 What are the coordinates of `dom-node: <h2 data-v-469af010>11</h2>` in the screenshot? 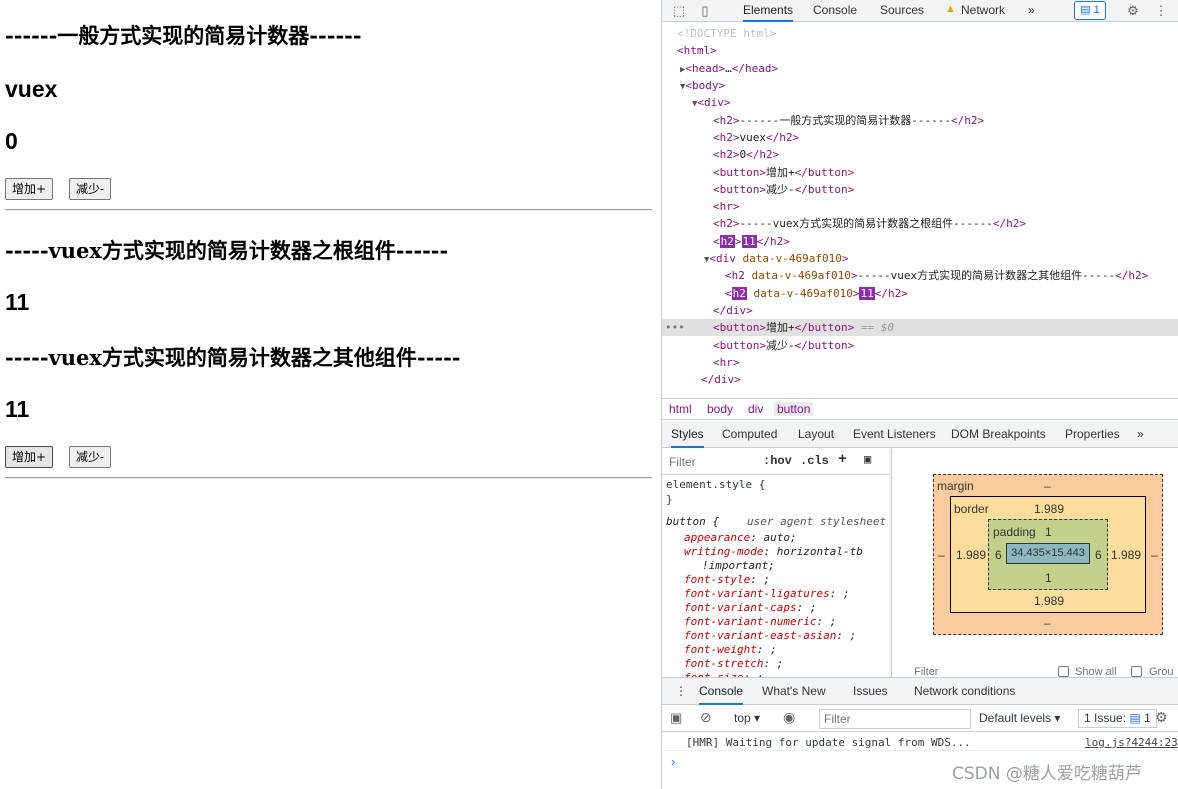 It's located at (920, 293).